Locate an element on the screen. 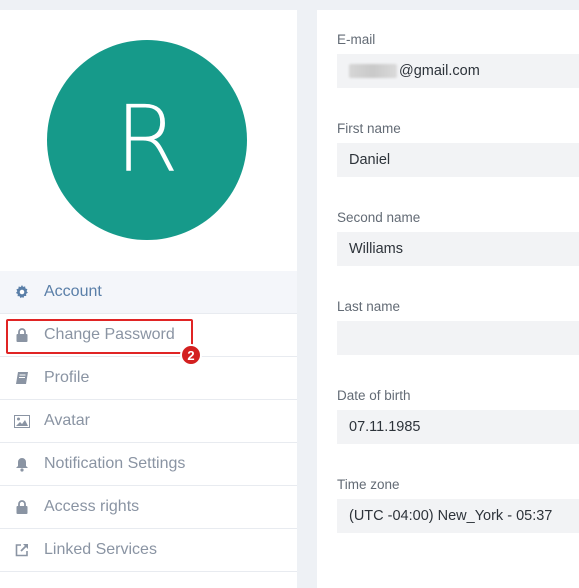  field-label: E-mail is located at coordinates (356, 39).